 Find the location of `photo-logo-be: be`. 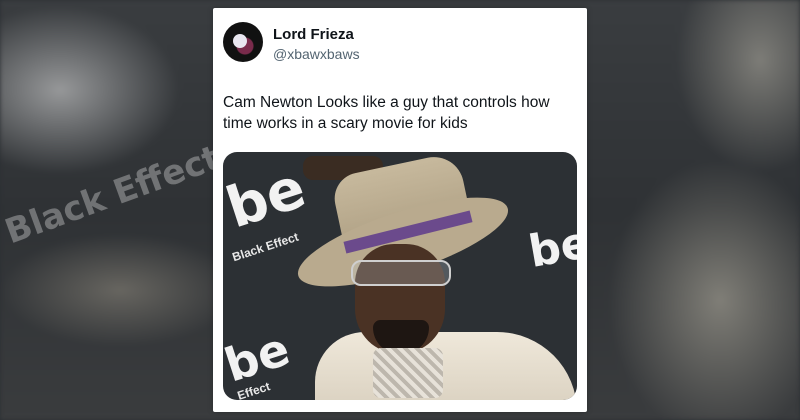

photo-logo-be: be is located at coordinates (268, 198).